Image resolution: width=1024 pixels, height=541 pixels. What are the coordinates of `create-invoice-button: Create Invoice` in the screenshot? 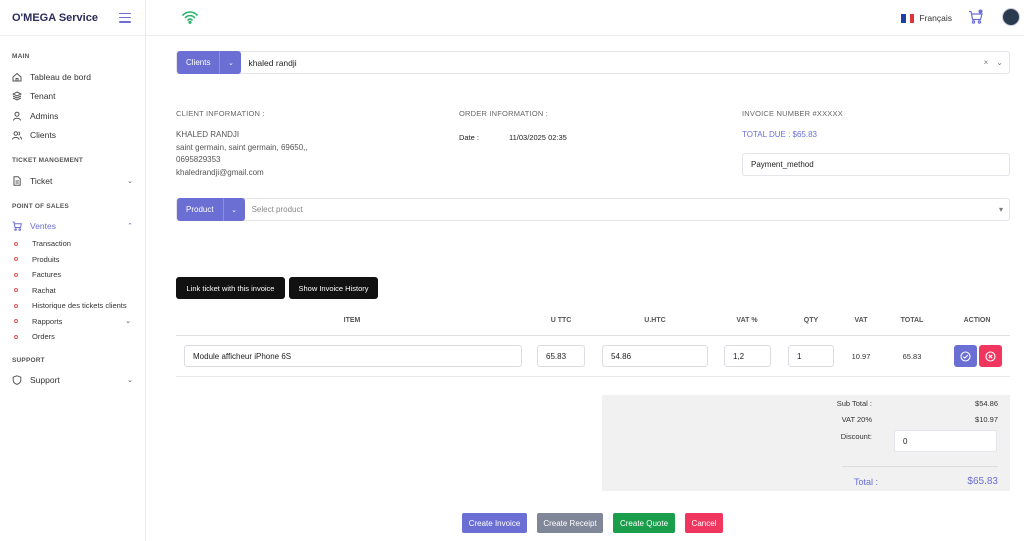 It's located at (494, 523).